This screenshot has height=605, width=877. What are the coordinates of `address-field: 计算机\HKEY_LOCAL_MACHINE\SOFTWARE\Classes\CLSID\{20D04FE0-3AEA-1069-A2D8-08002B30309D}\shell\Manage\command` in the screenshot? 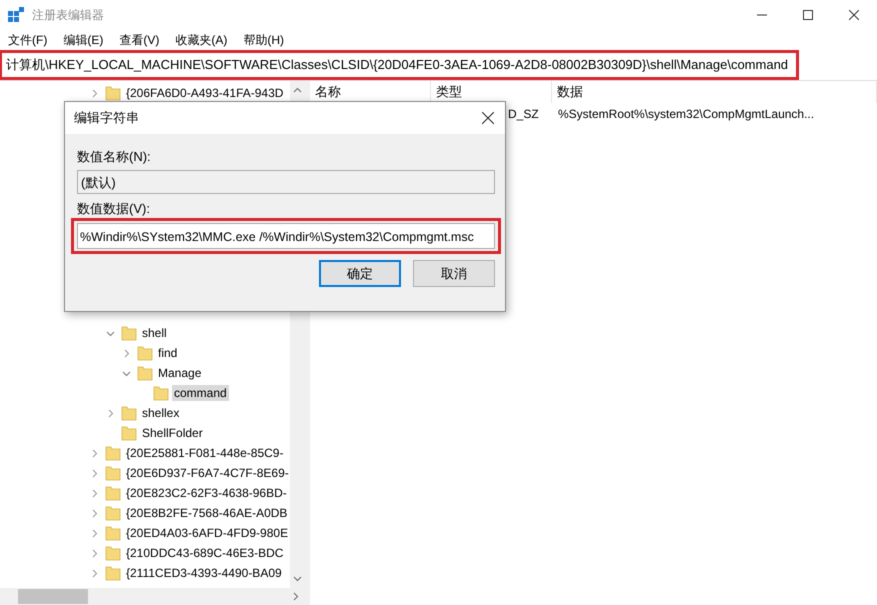 It's located at (400, 65).